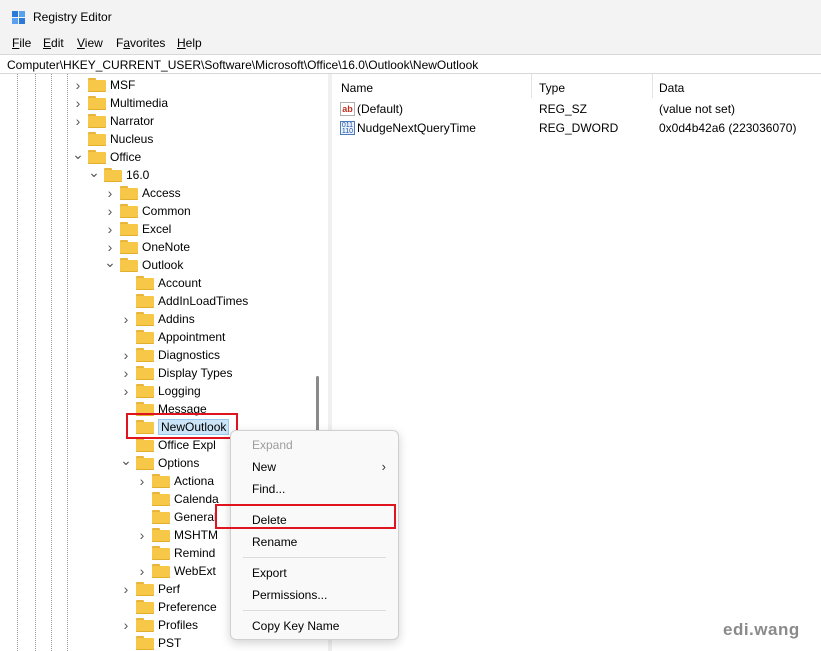 The width and height of the screenshot is (821, 651). Describe the element at coordinates (125, 157) in the screenshot. I see `tree-item-label: Office` at that location.